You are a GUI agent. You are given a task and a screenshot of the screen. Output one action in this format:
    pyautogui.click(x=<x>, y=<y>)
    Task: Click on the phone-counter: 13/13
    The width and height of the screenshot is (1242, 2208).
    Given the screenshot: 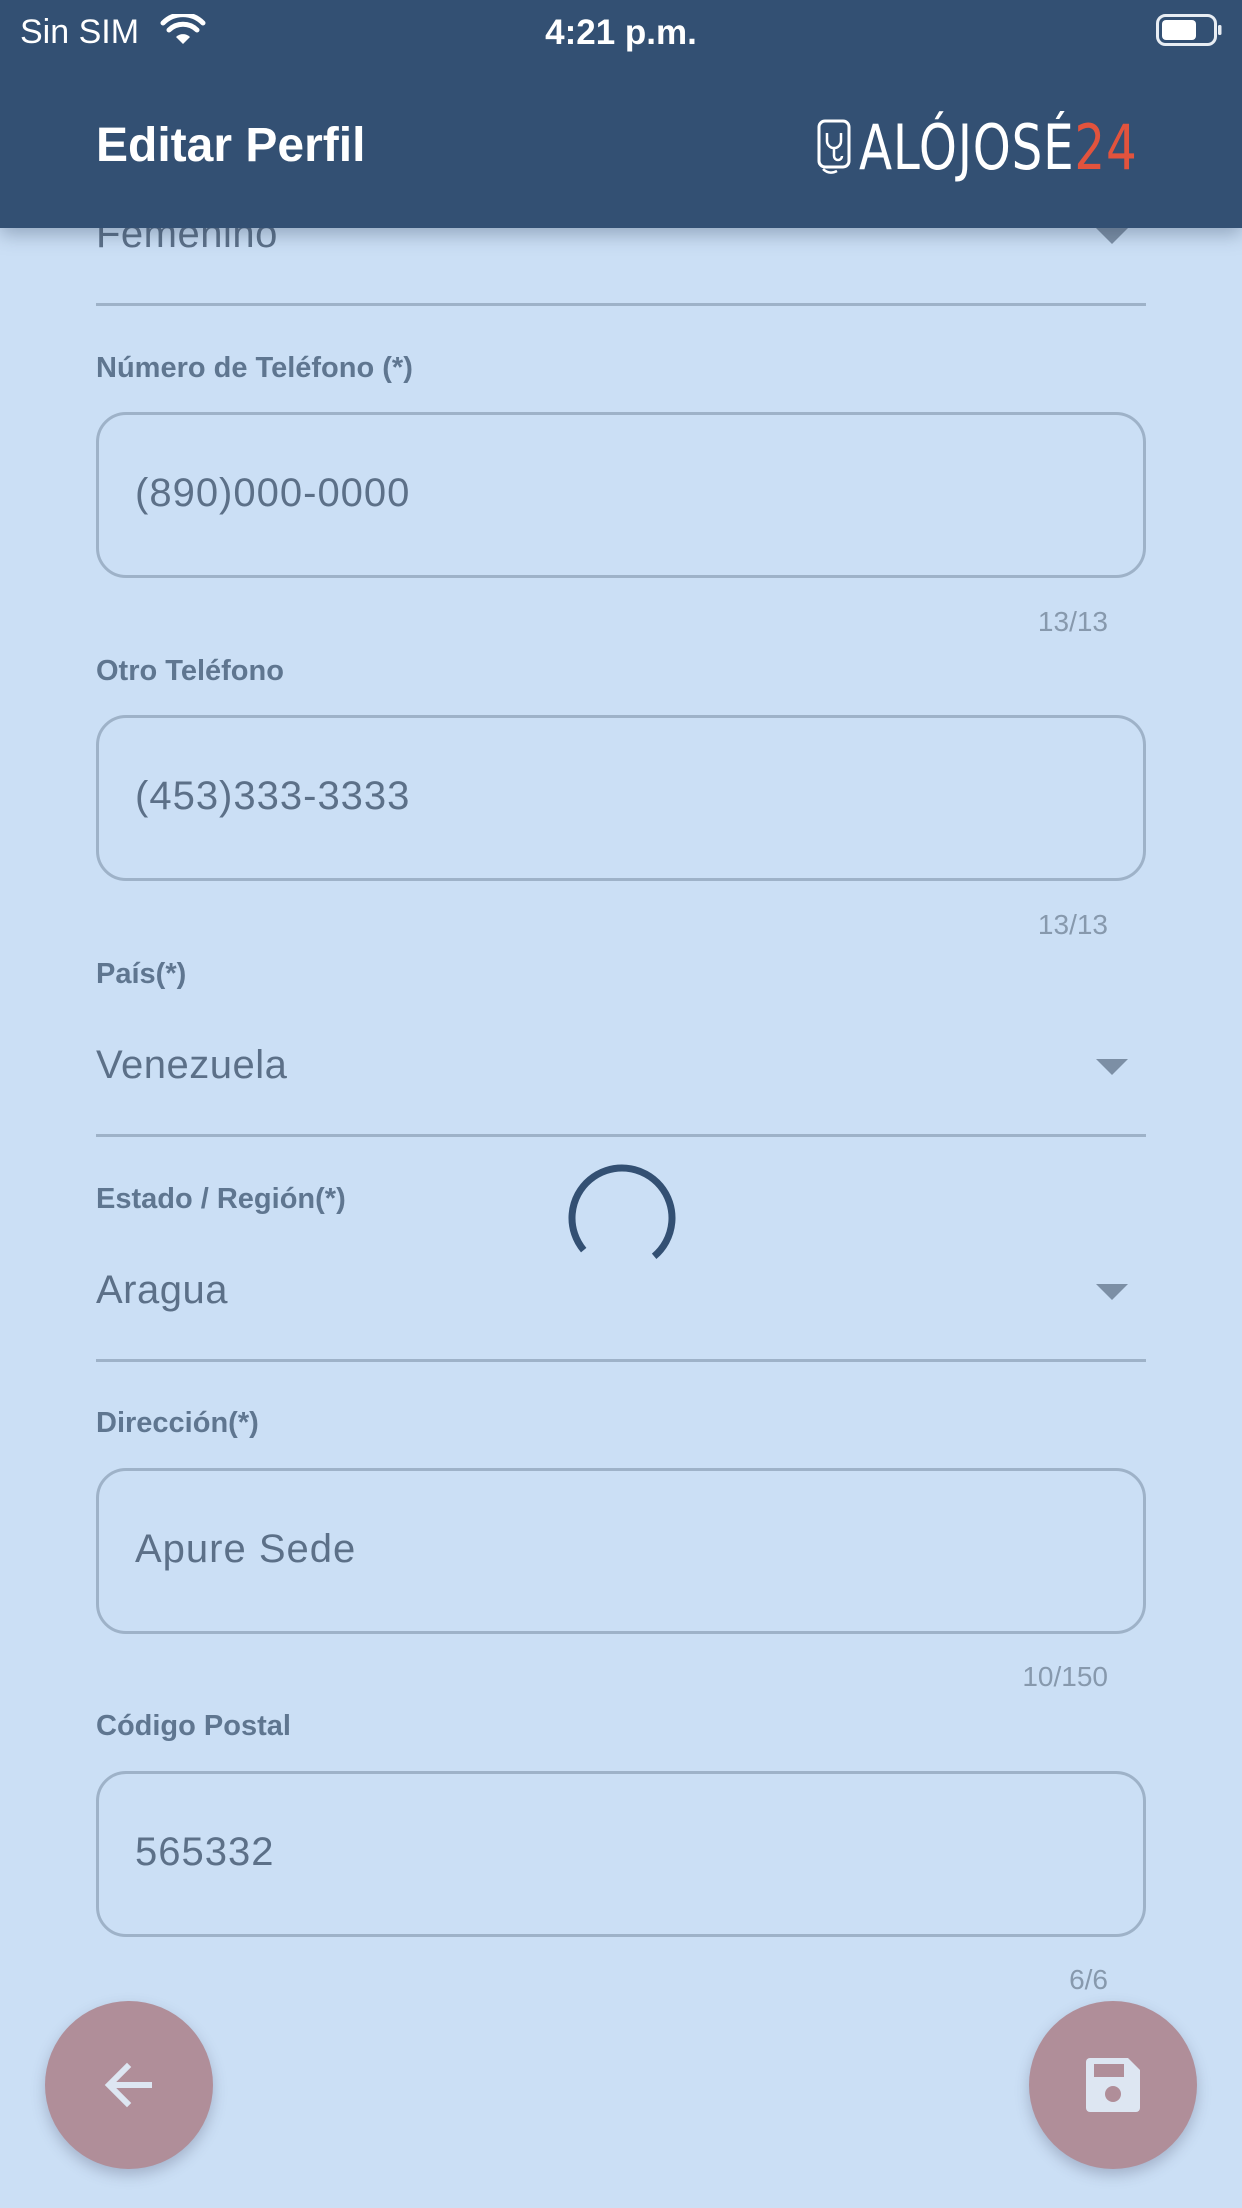 What is the action you would take?
    pyautogui.click(x=1072, y=621)
    